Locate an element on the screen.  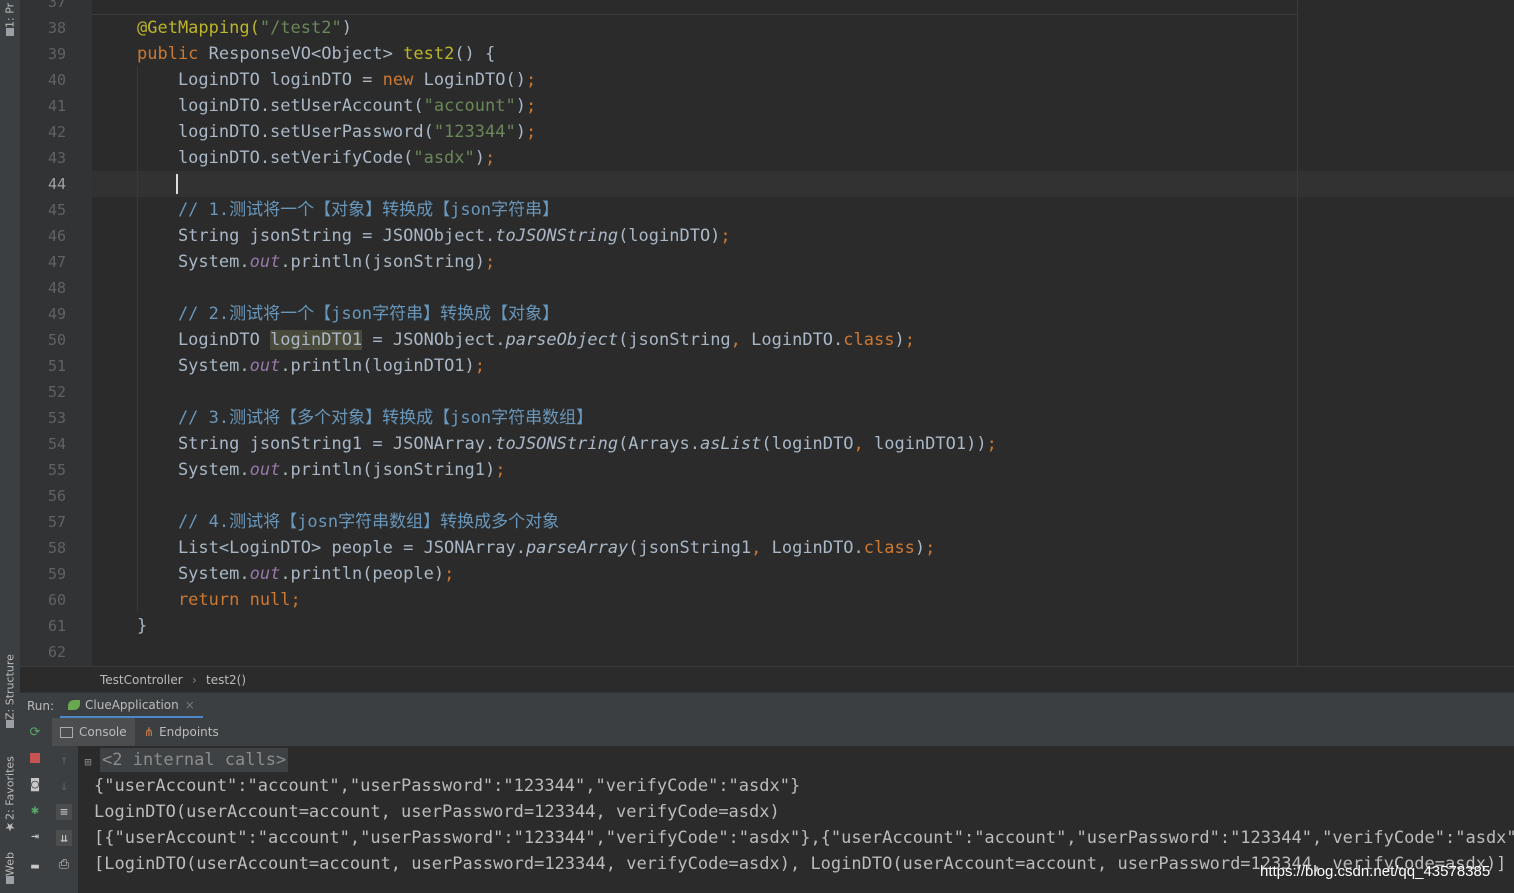
run-config-name: ClueApplication is located at coordinates (132, 704).